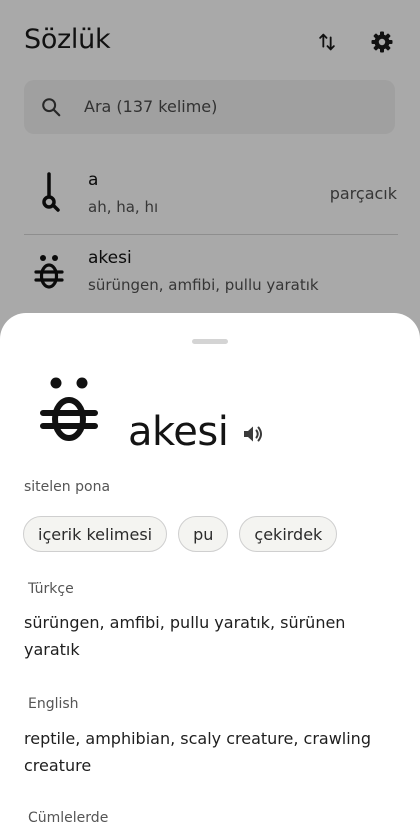  I want to click on tag-chips: içerik kelimesi pu çekirdek, so click(180, 534).